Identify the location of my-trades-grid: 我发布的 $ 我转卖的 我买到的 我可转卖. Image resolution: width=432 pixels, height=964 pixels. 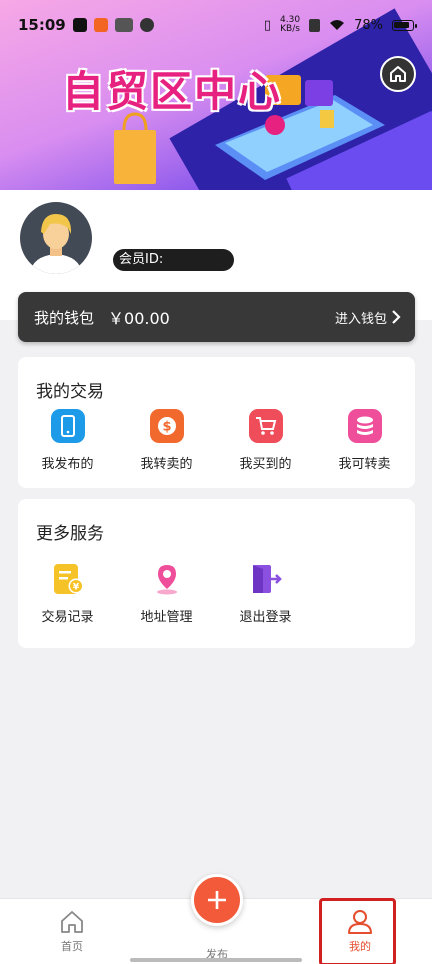
(216, 440).